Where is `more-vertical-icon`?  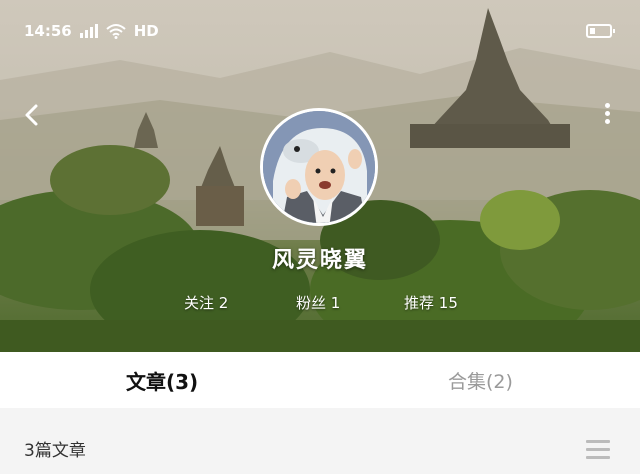 more-vertical-icon is located at coordinates (607, 116).